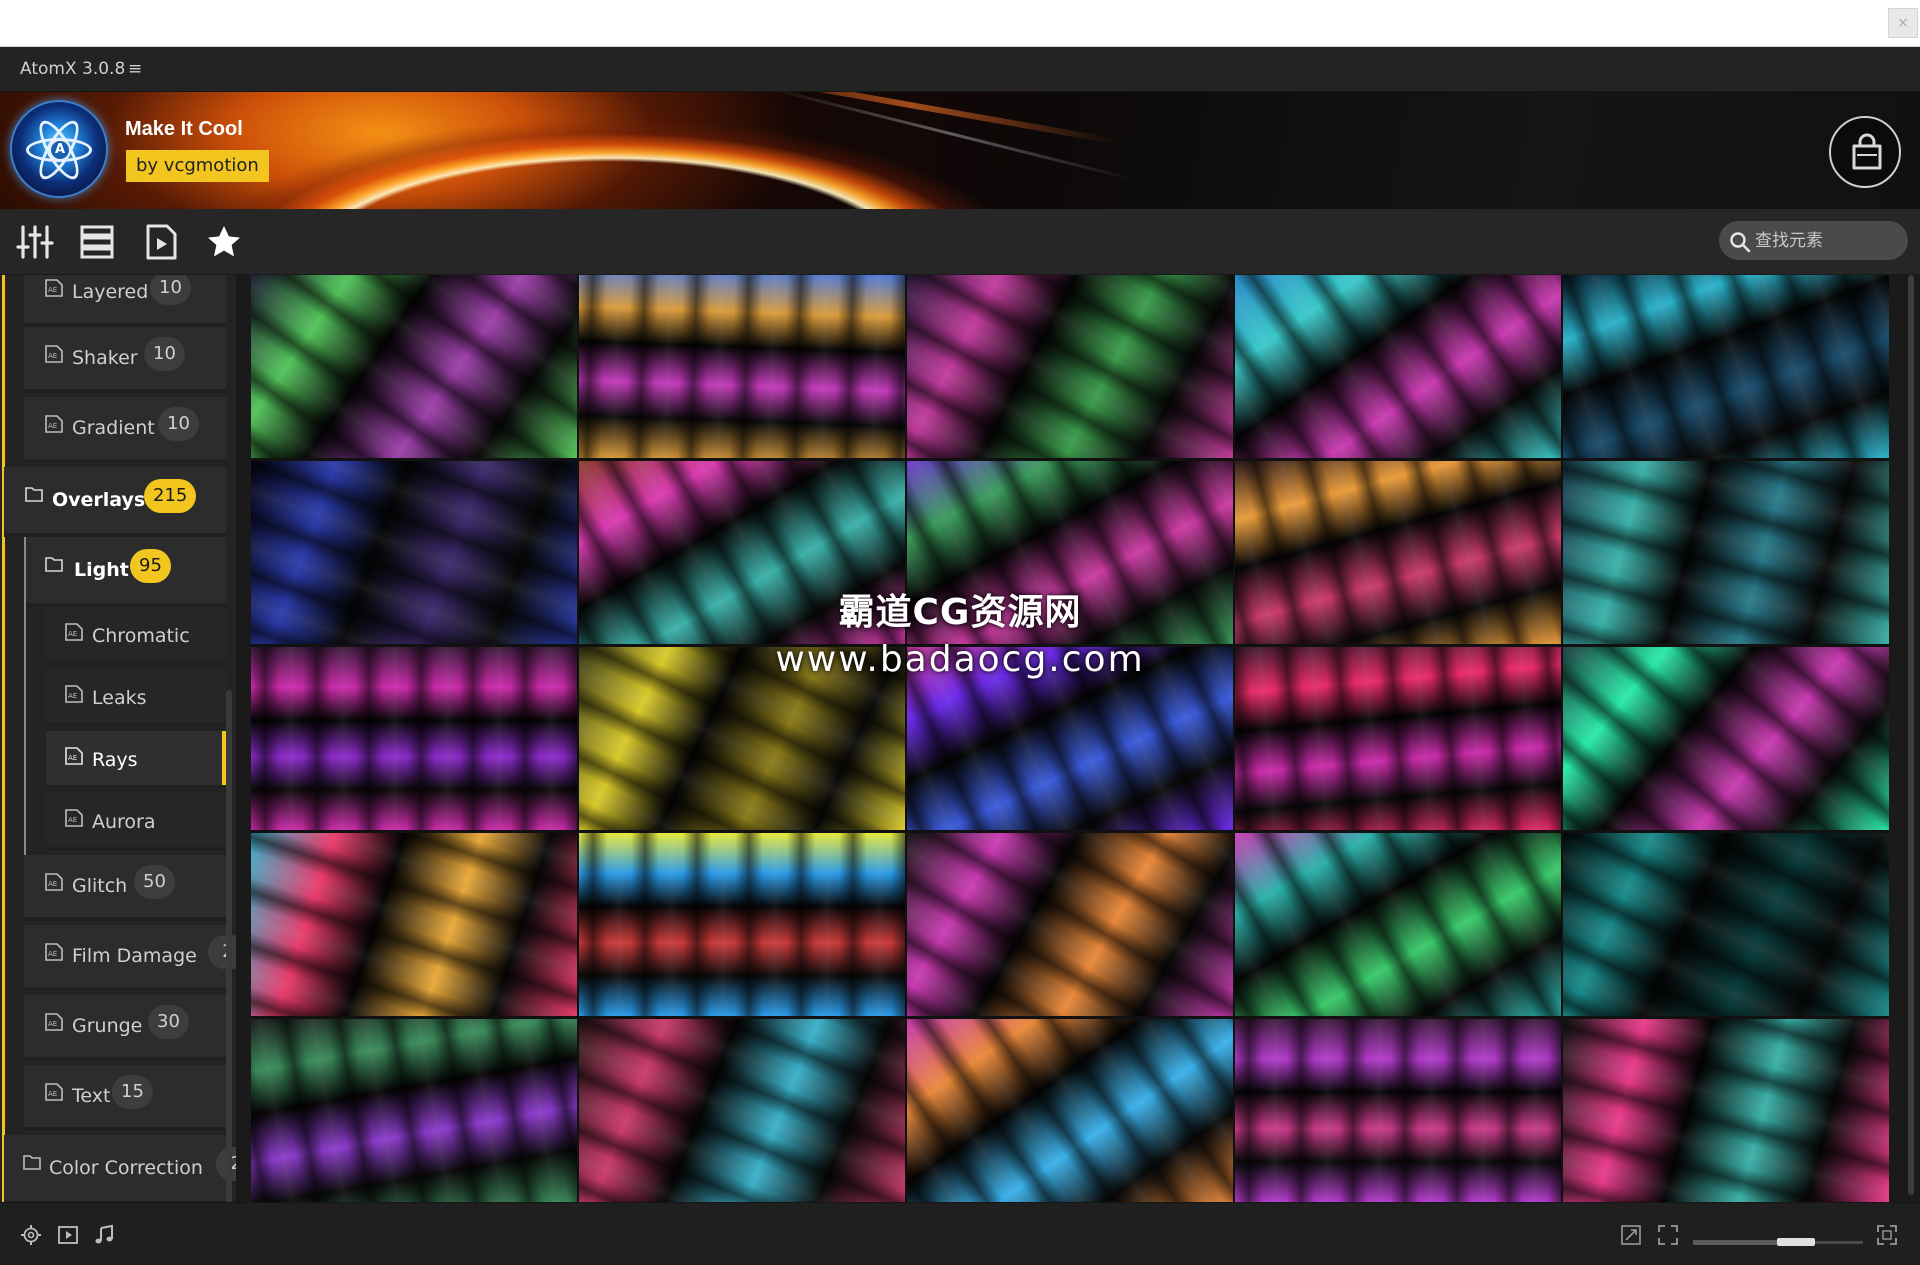  I want to click on pack-author-badge: by vcgmotion, so click(197, 166).